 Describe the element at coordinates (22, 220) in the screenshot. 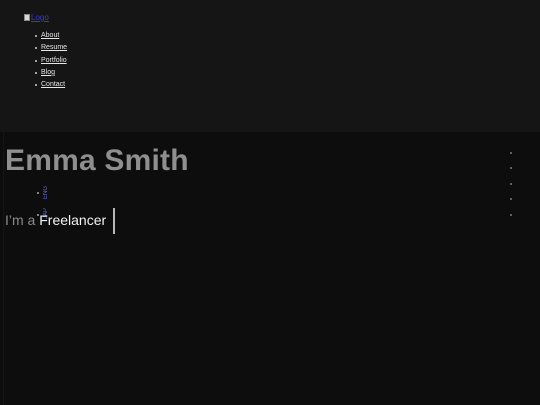

I see `tagline-prefix: I’m a` at that location.